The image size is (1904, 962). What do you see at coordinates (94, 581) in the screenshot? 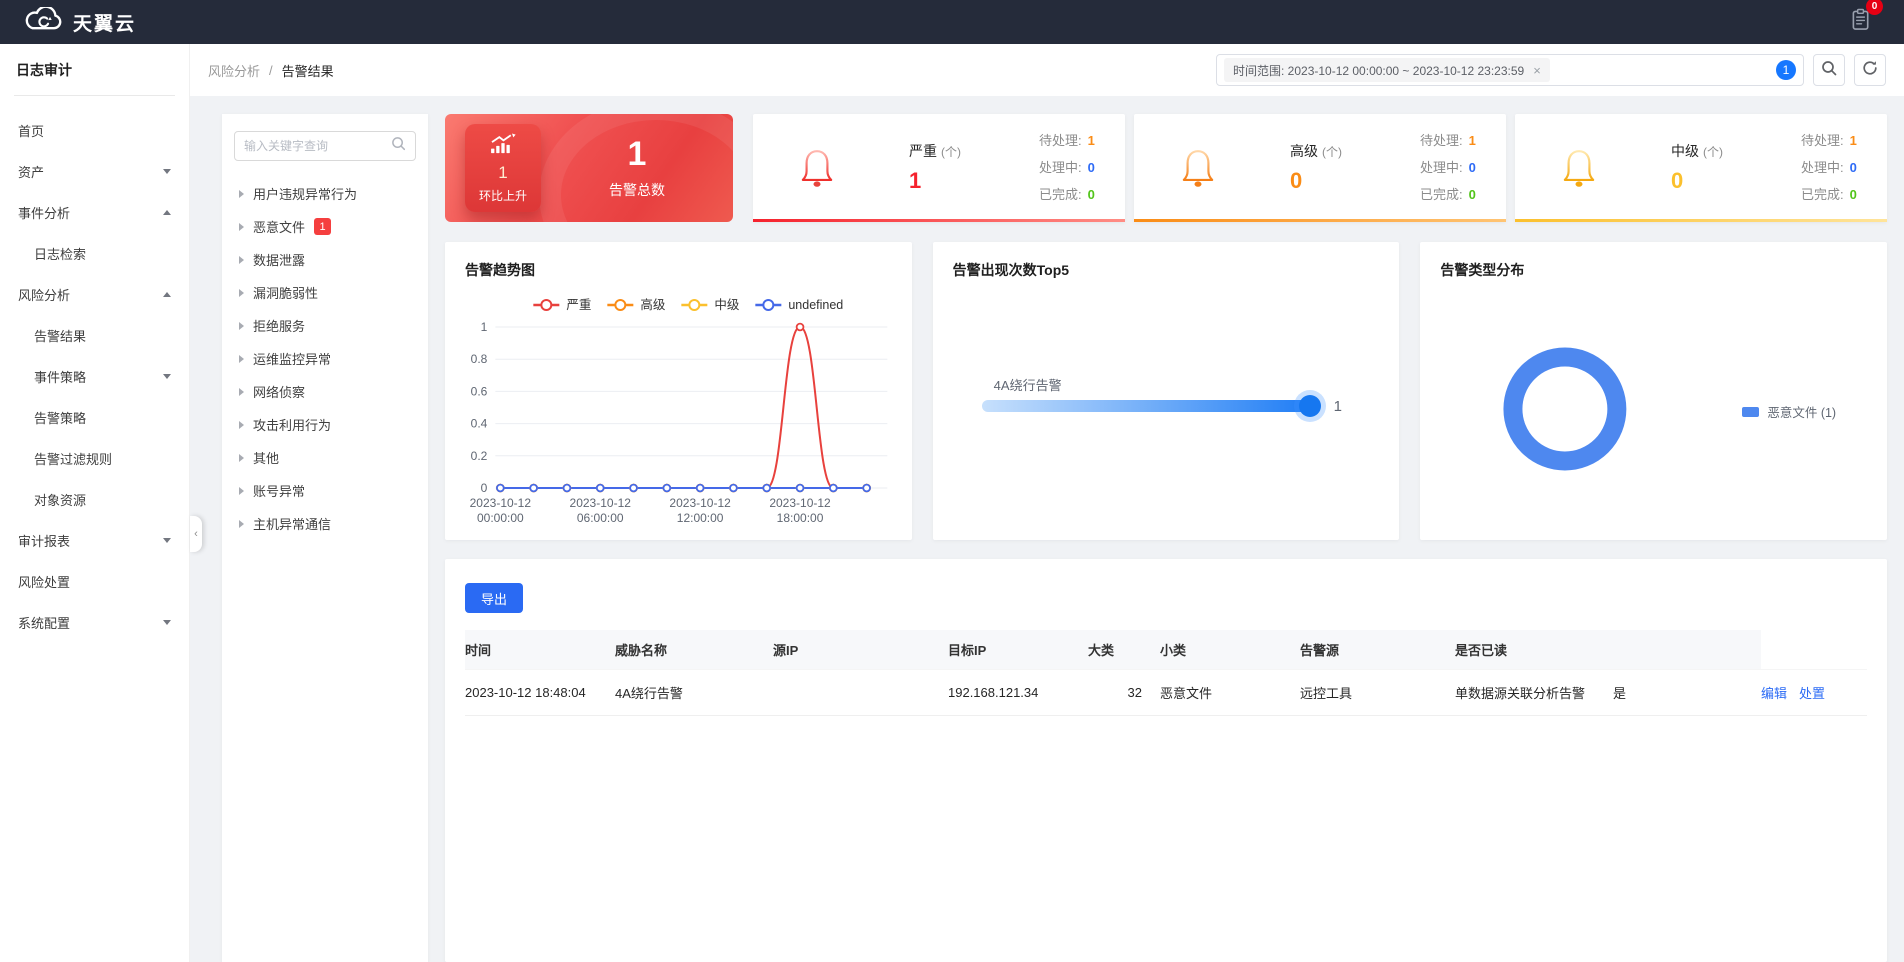
I see `sidebar-item-risk-handling: 风险处置` at bounding box center [94, 581].